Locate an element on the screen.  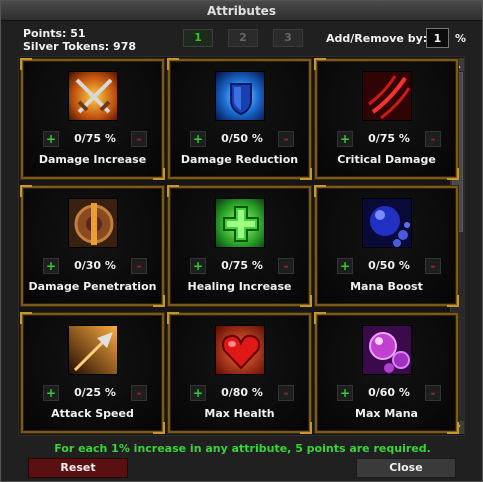
attribute-name: Mana Boost is located at coordinates (386, 286).